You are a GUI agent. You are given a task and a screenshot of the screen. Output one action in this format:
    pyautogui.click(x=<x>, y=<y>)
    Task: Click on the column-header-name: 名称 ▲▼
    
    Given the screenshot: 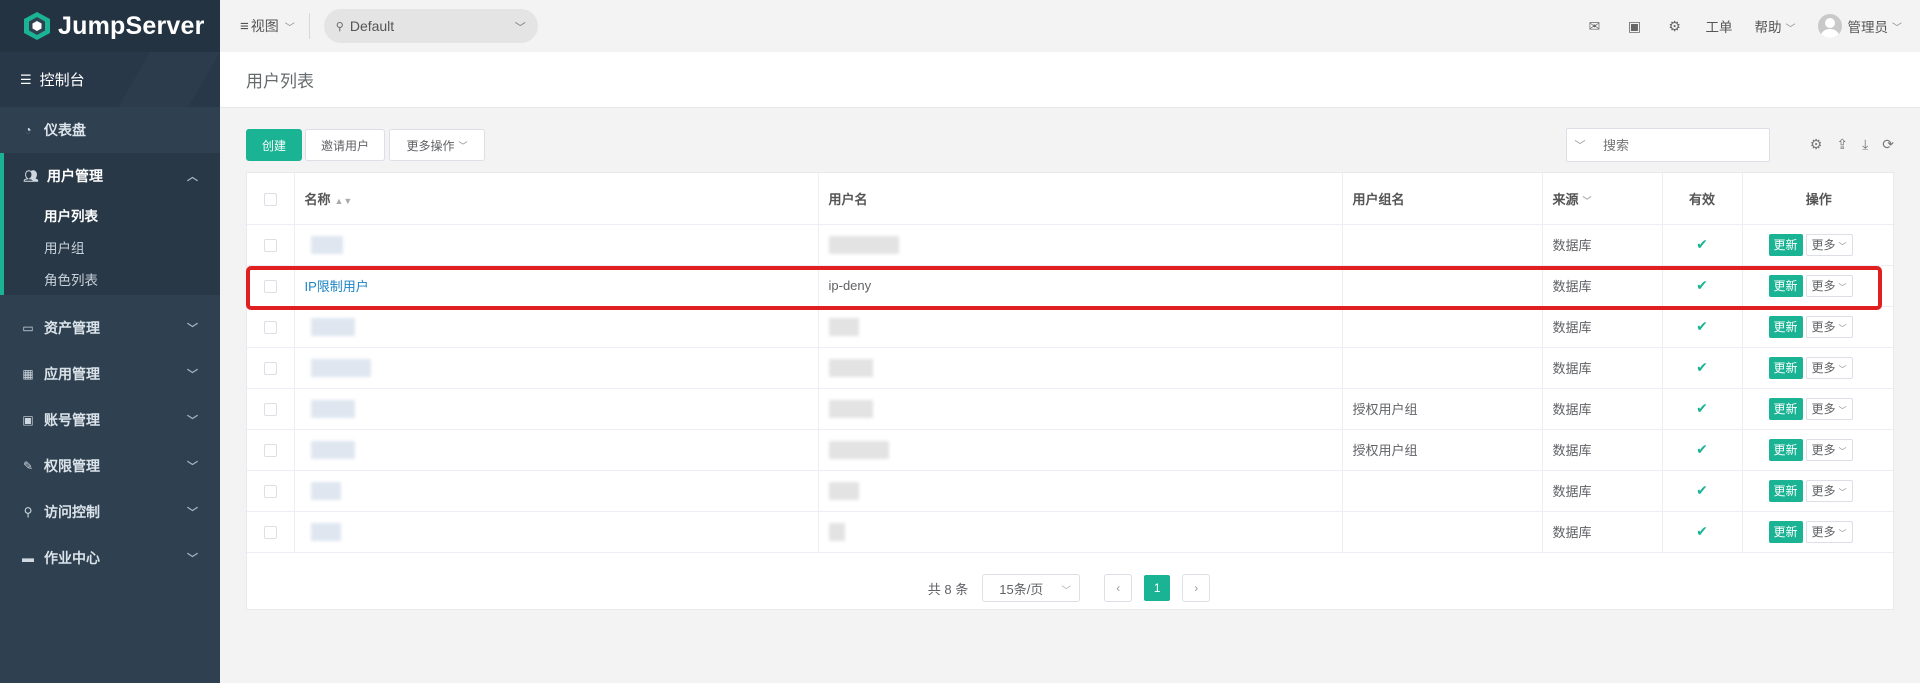 What is the action you would take?
    pyautogui.click(x=556, y=199)
    